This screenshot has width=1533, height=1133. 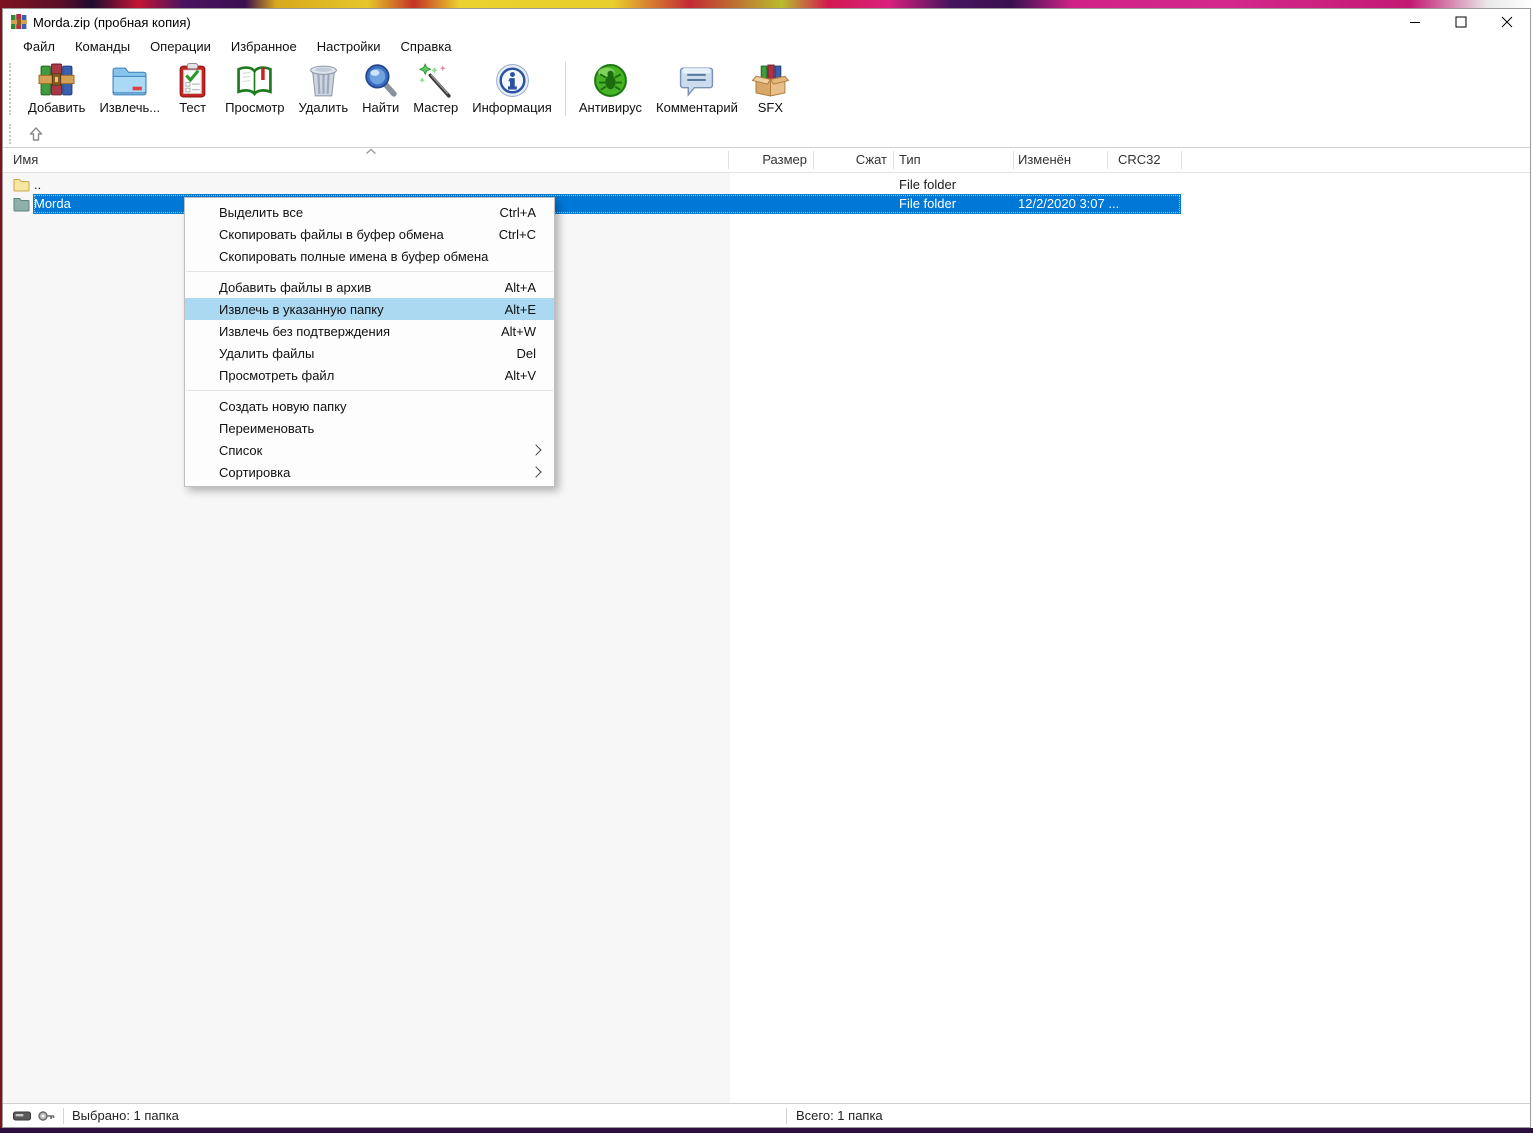 I want to click on minimize-icon, so click(x=1415, y=22).